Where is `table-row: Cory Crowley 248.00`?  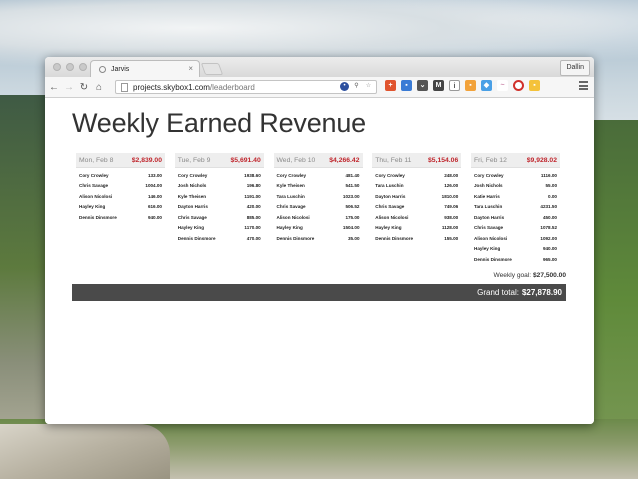 table-row: Cory Crowley 248.00 is located at coordinates (416, 175).